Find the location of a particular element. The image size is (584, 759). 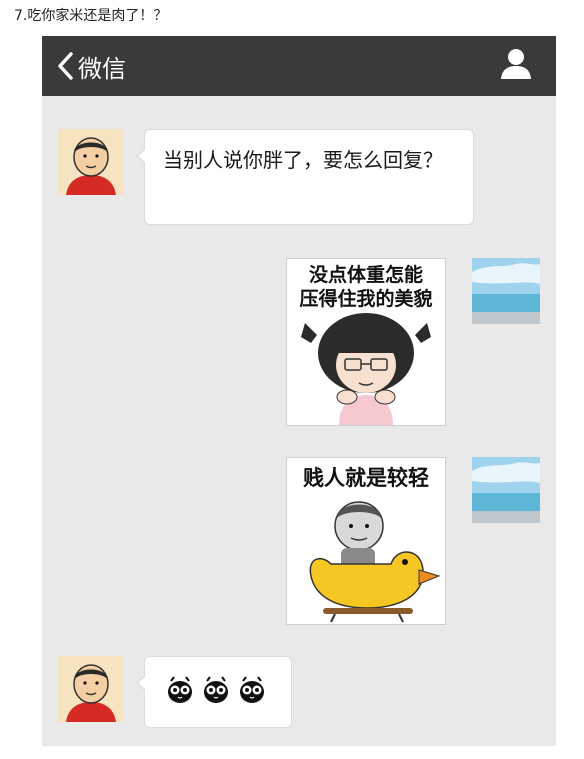

page-caption: 7.吃你家米还是肉了！？ is located at coordinates (91, 16).